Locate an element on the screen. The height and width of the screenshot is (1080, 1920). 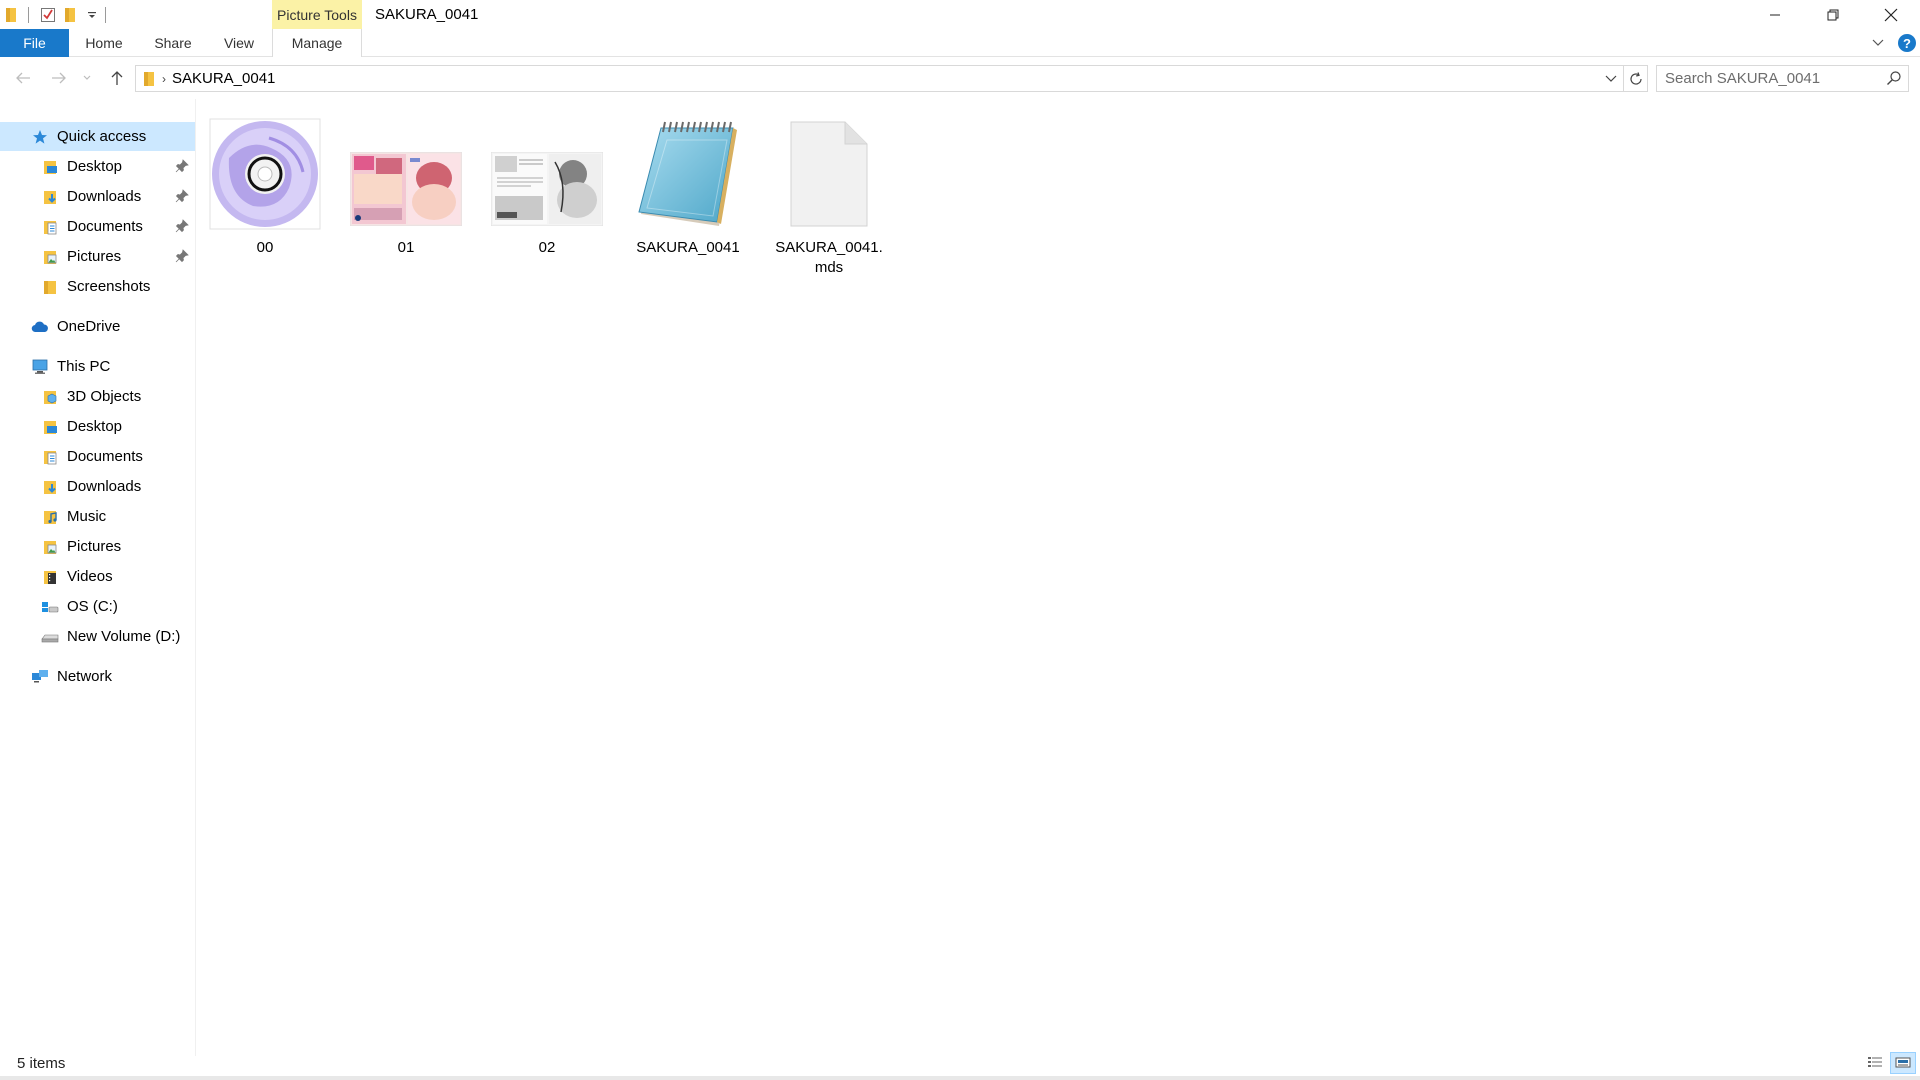
nav-pc-music: Music is located at coordinates (97, 516).